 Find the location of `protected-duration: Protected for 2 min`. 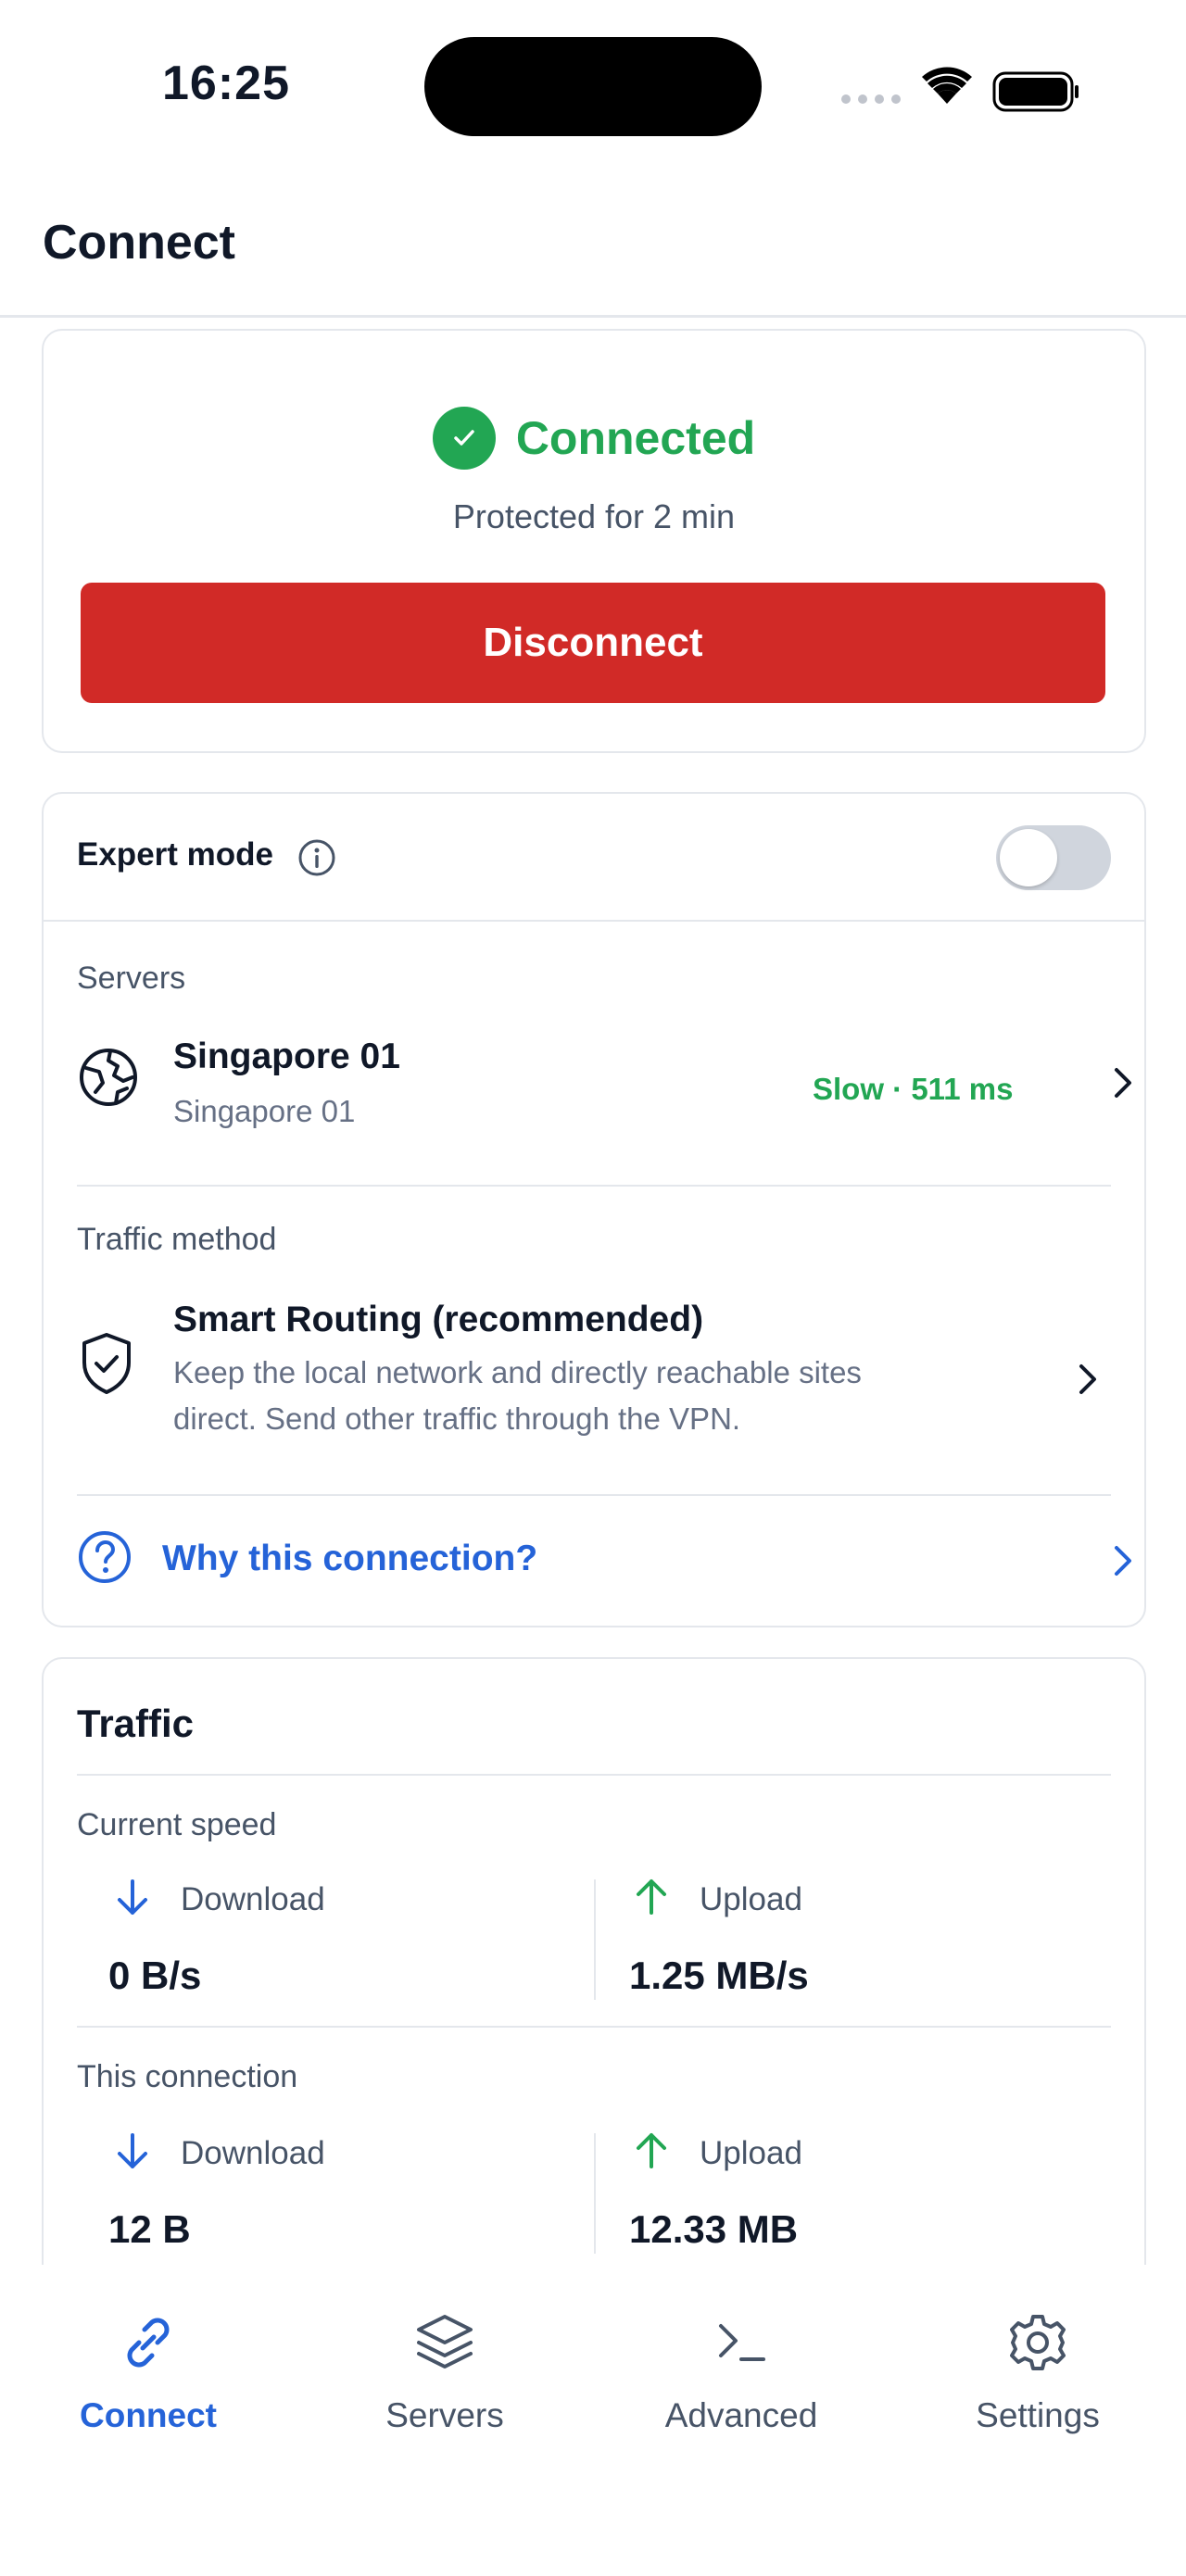

protected-duration: Protected for 2 min is located at coordinates (594, 516).